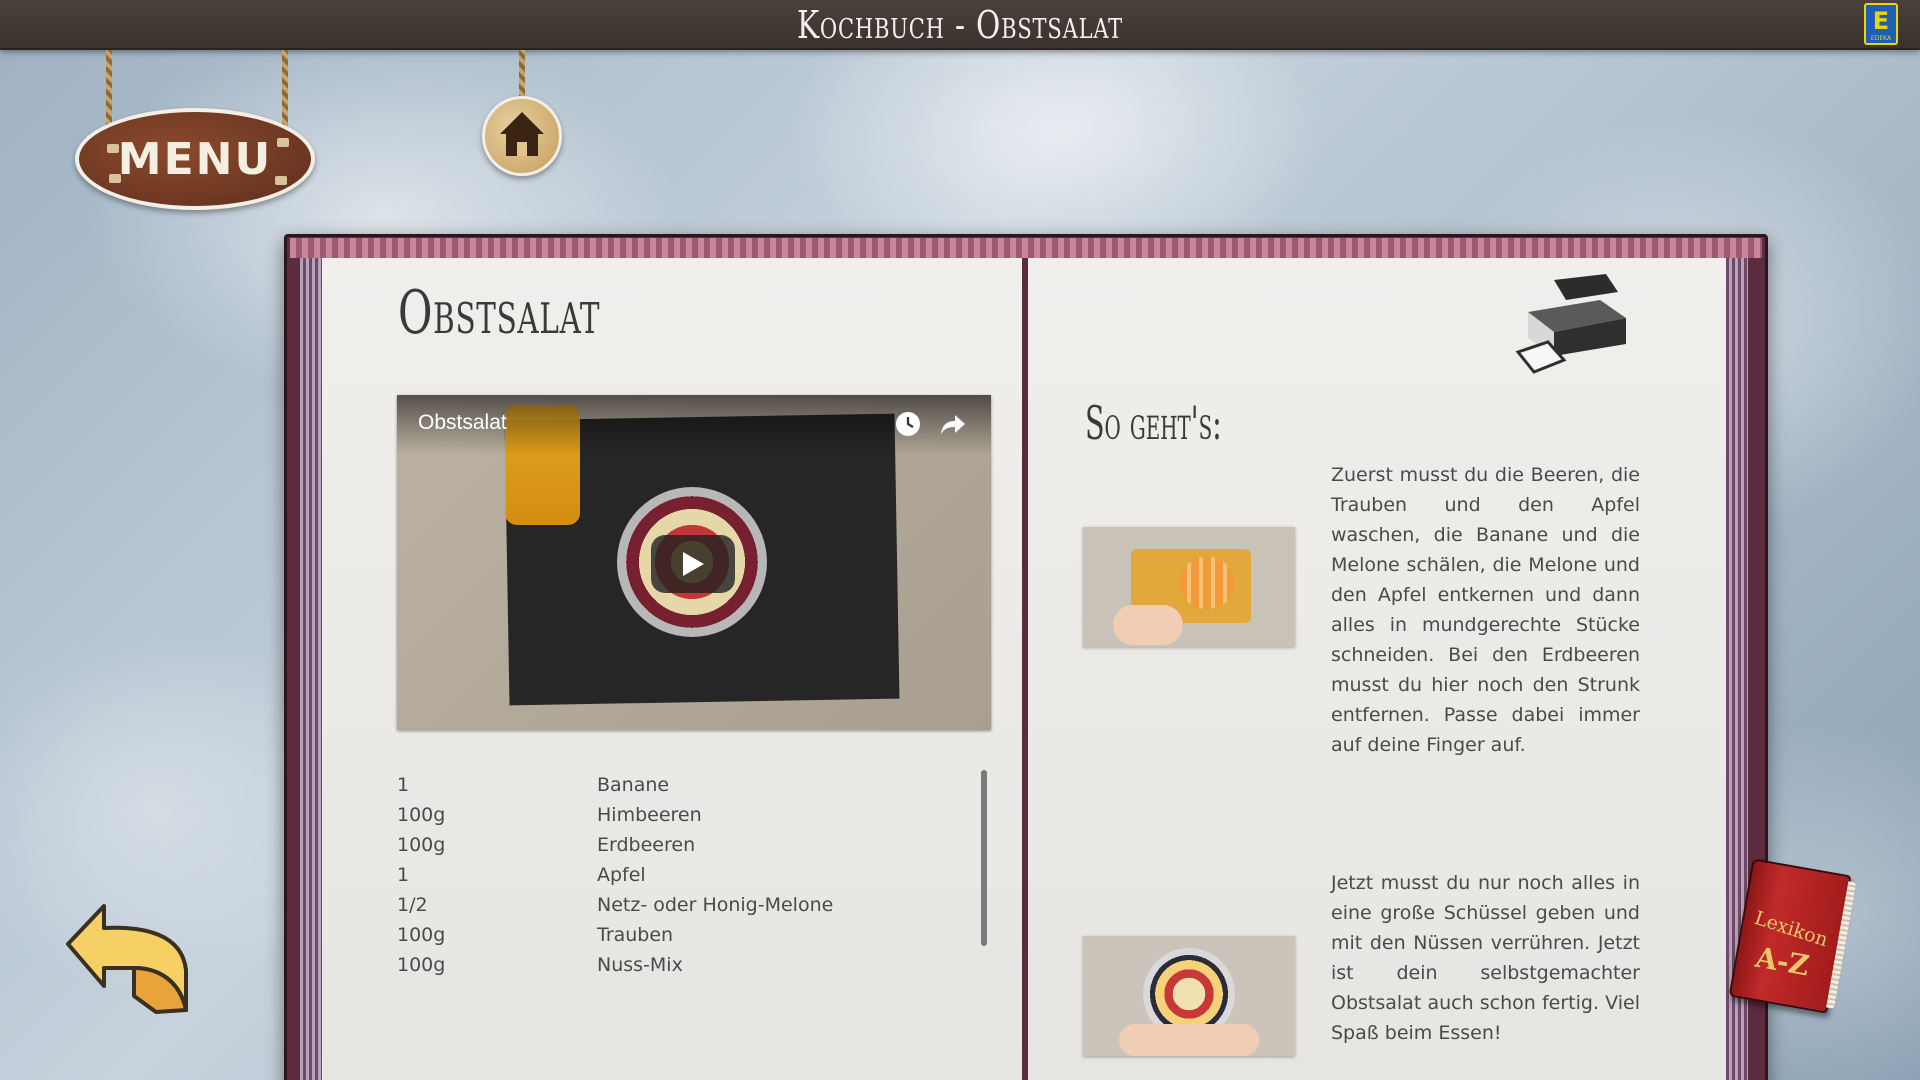  I want to click on ingredient-name: Banane, so click(633, 785).